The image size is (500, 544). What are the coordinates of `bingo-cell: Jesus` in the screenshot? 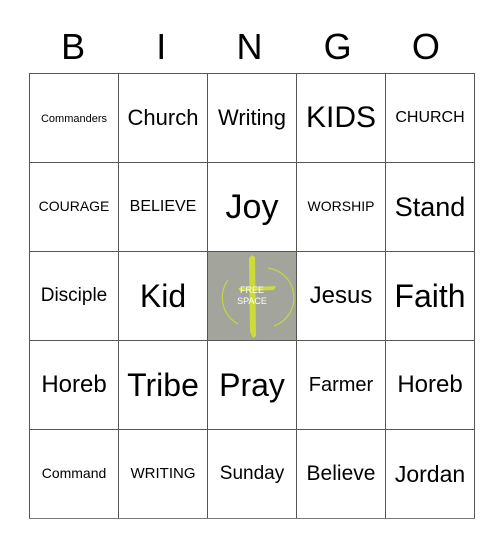 It's located at (341, 296).